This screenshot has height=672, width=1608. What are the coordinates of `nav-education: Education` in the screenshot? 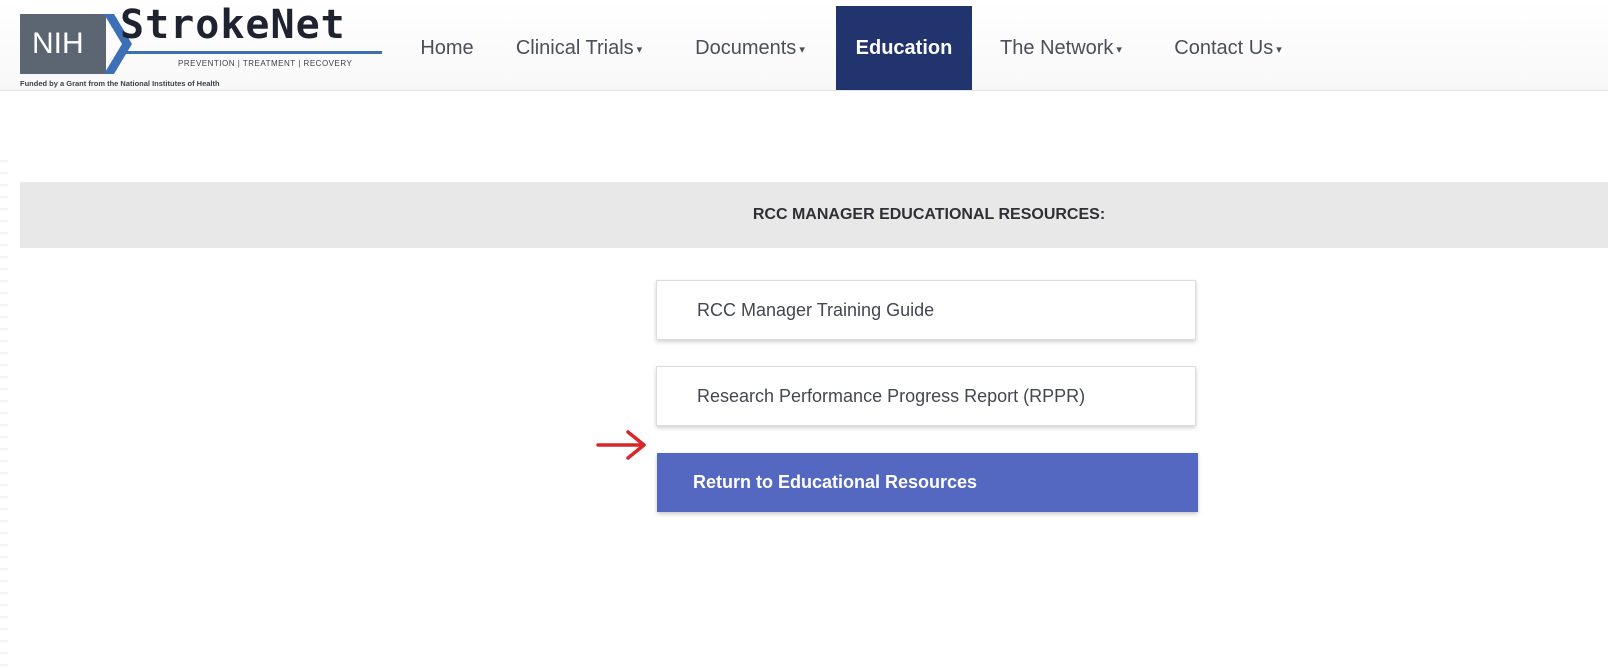 It's located at (904, 48).